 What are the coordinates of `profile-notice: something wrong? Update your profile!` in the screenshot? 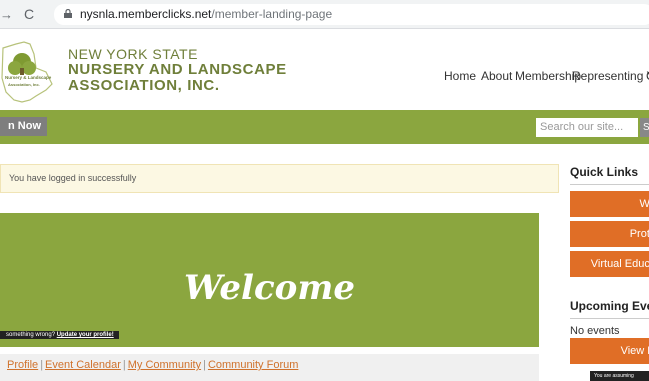 It's located at (59, 335).